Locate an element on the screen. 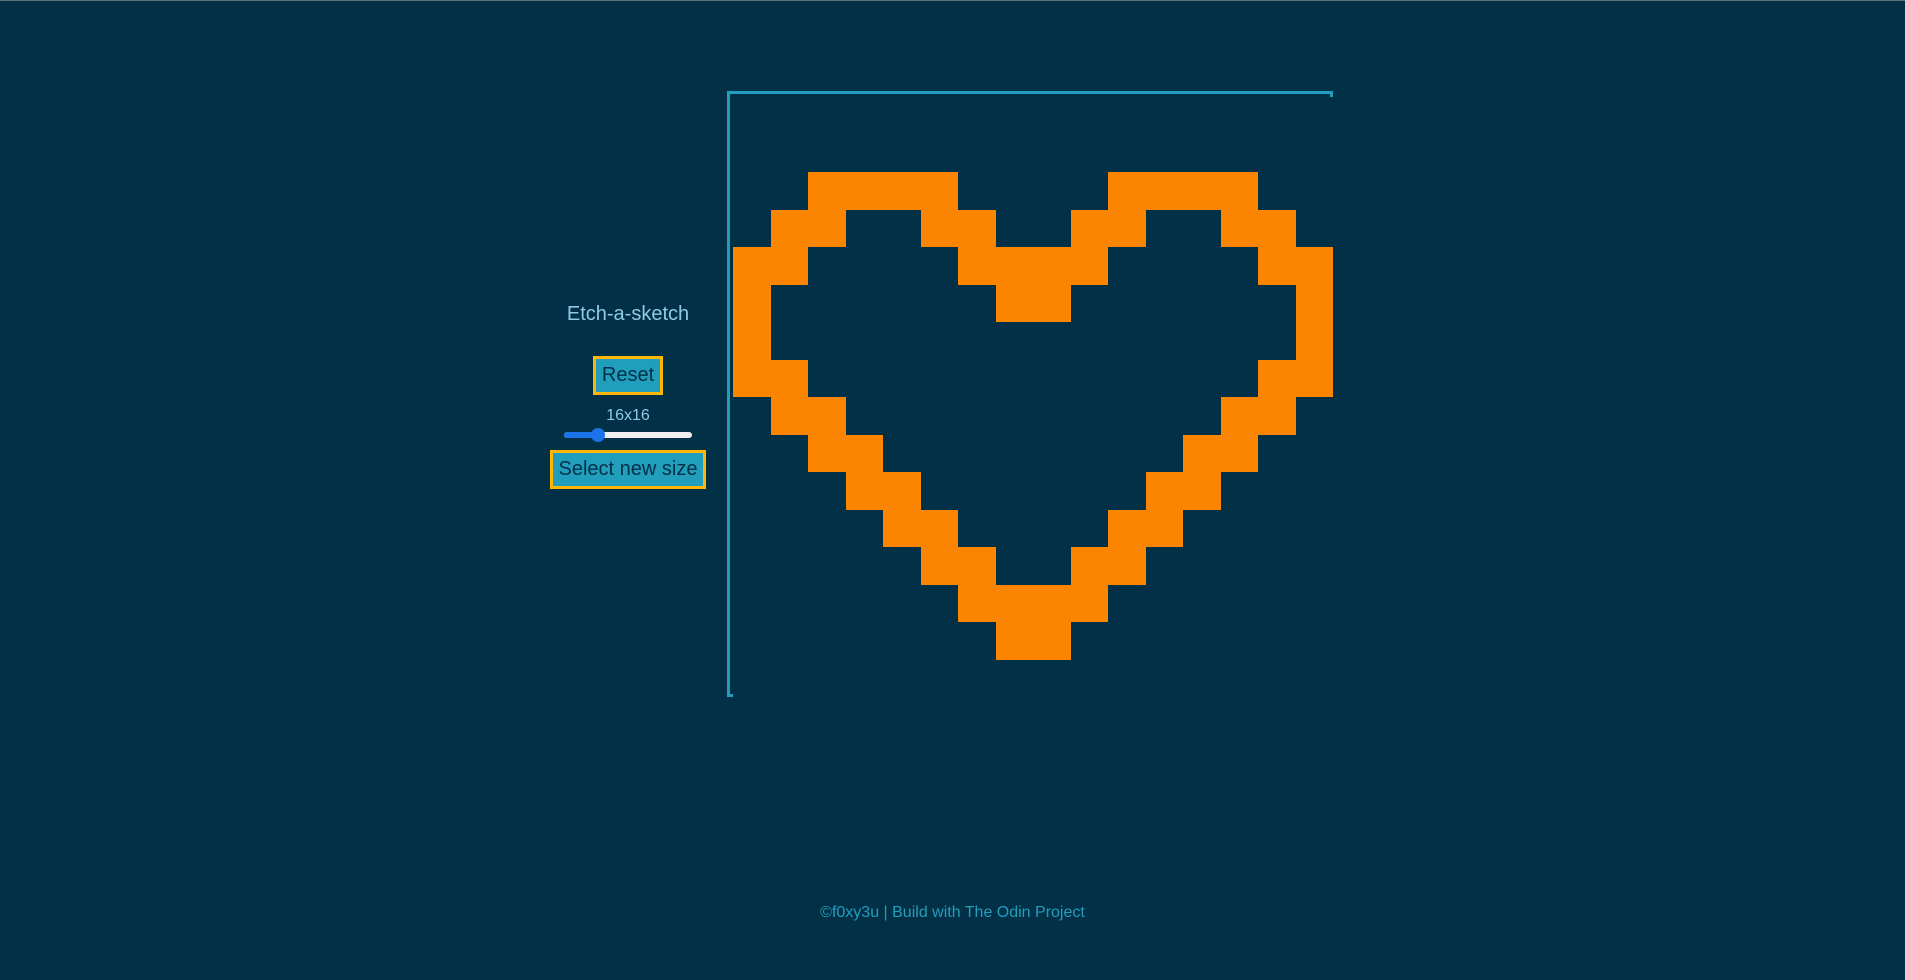 The width and height of the screenshot is (1905, 980). slider-thumb is located at coordinates (598, 435).